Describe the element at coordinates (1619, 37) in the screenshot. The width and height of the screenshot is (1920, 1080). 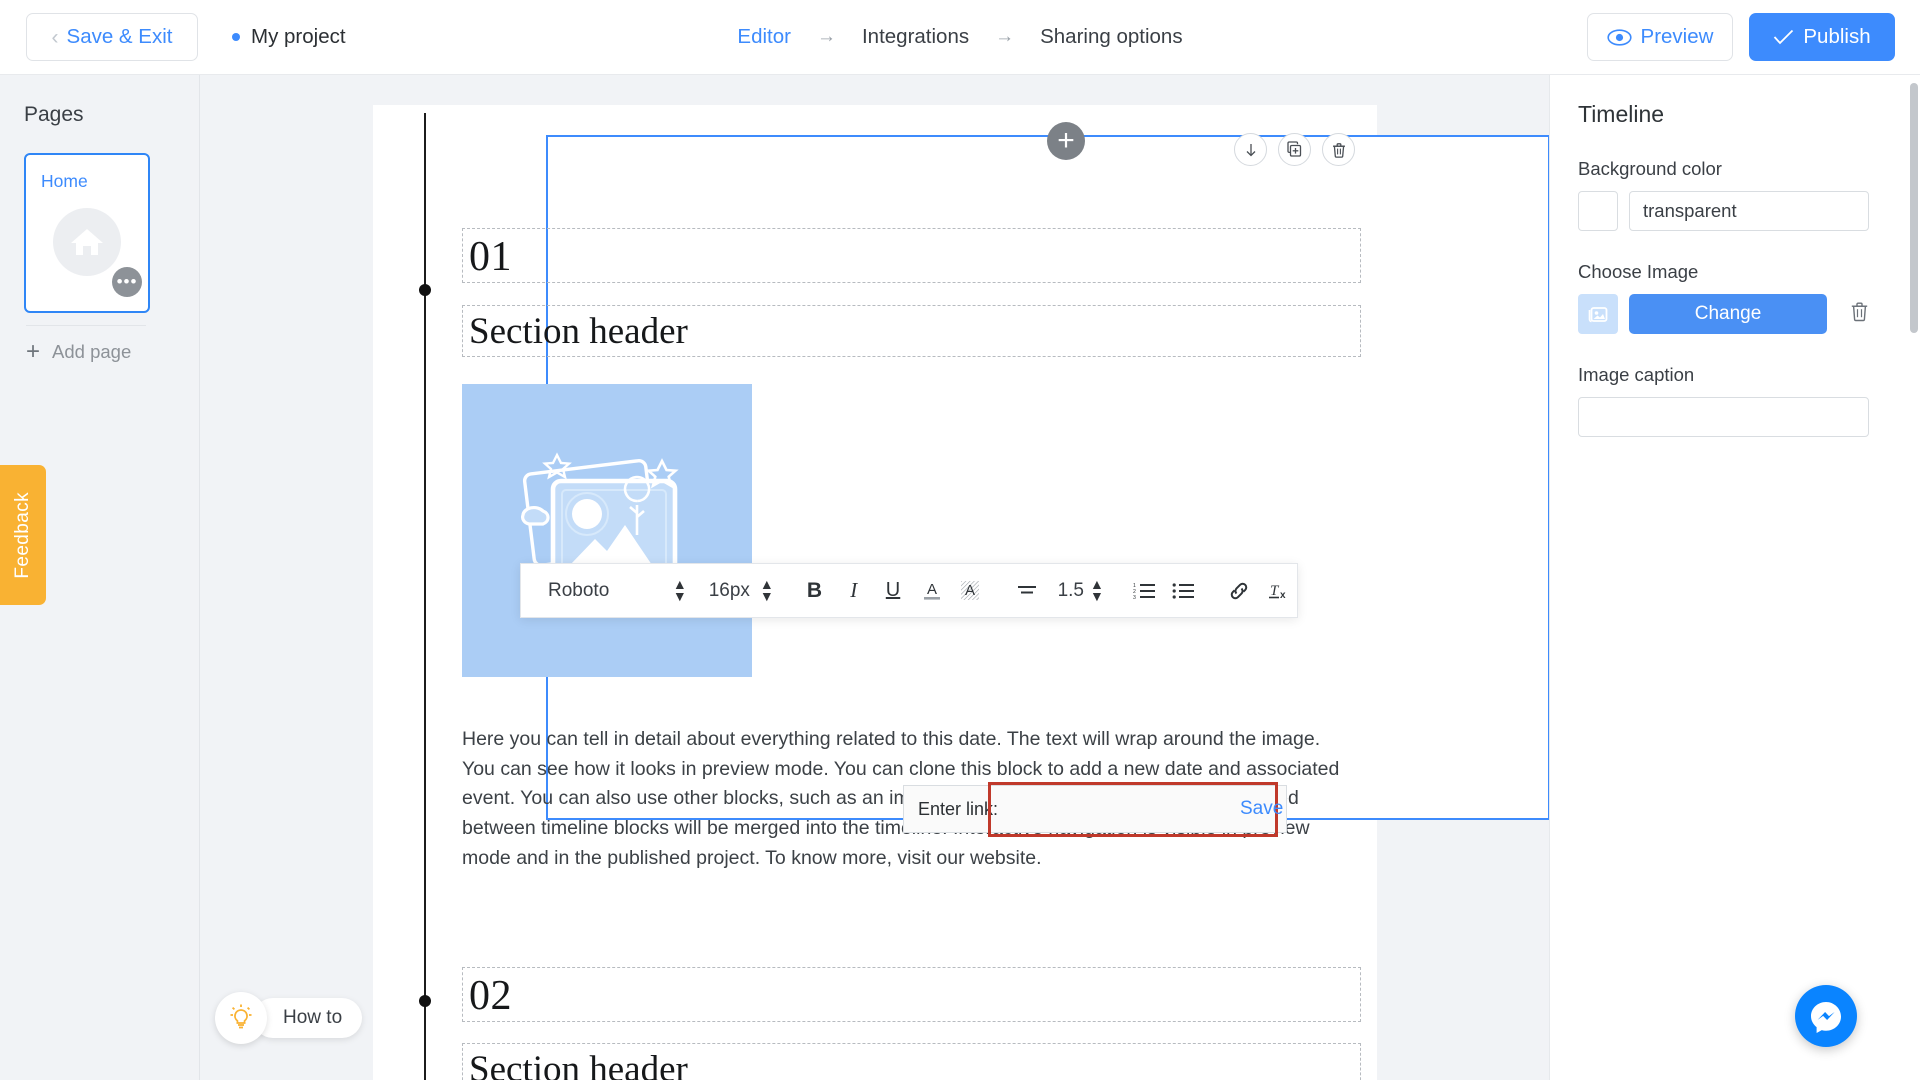
I see `eye-icon` at that location.